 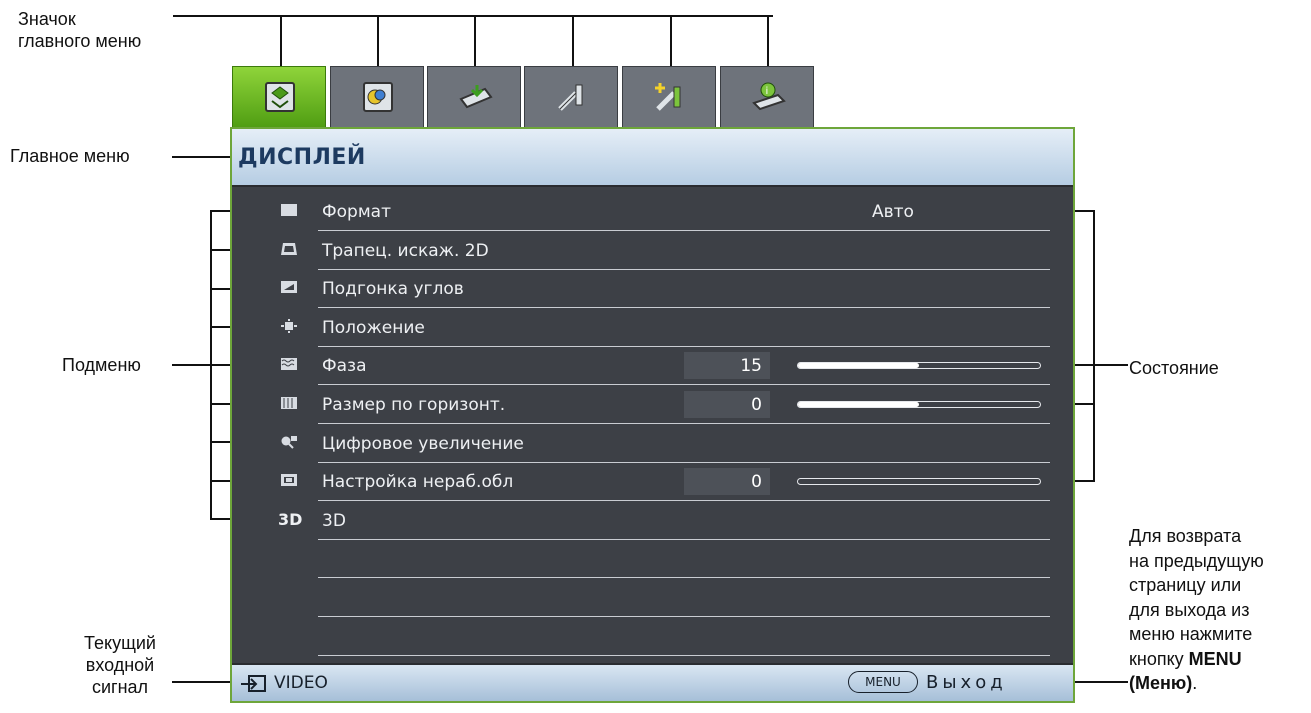 What do you see at coordinates (652, 444) in the screenshot?
I see `menu-item-7: Цифровое увеличение` at bounding box center [652, 444].